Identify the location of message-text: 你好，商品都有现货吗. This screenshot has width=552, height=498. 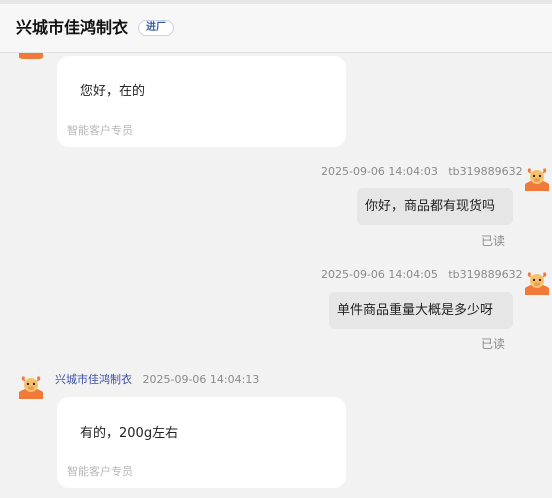
(430, 206).